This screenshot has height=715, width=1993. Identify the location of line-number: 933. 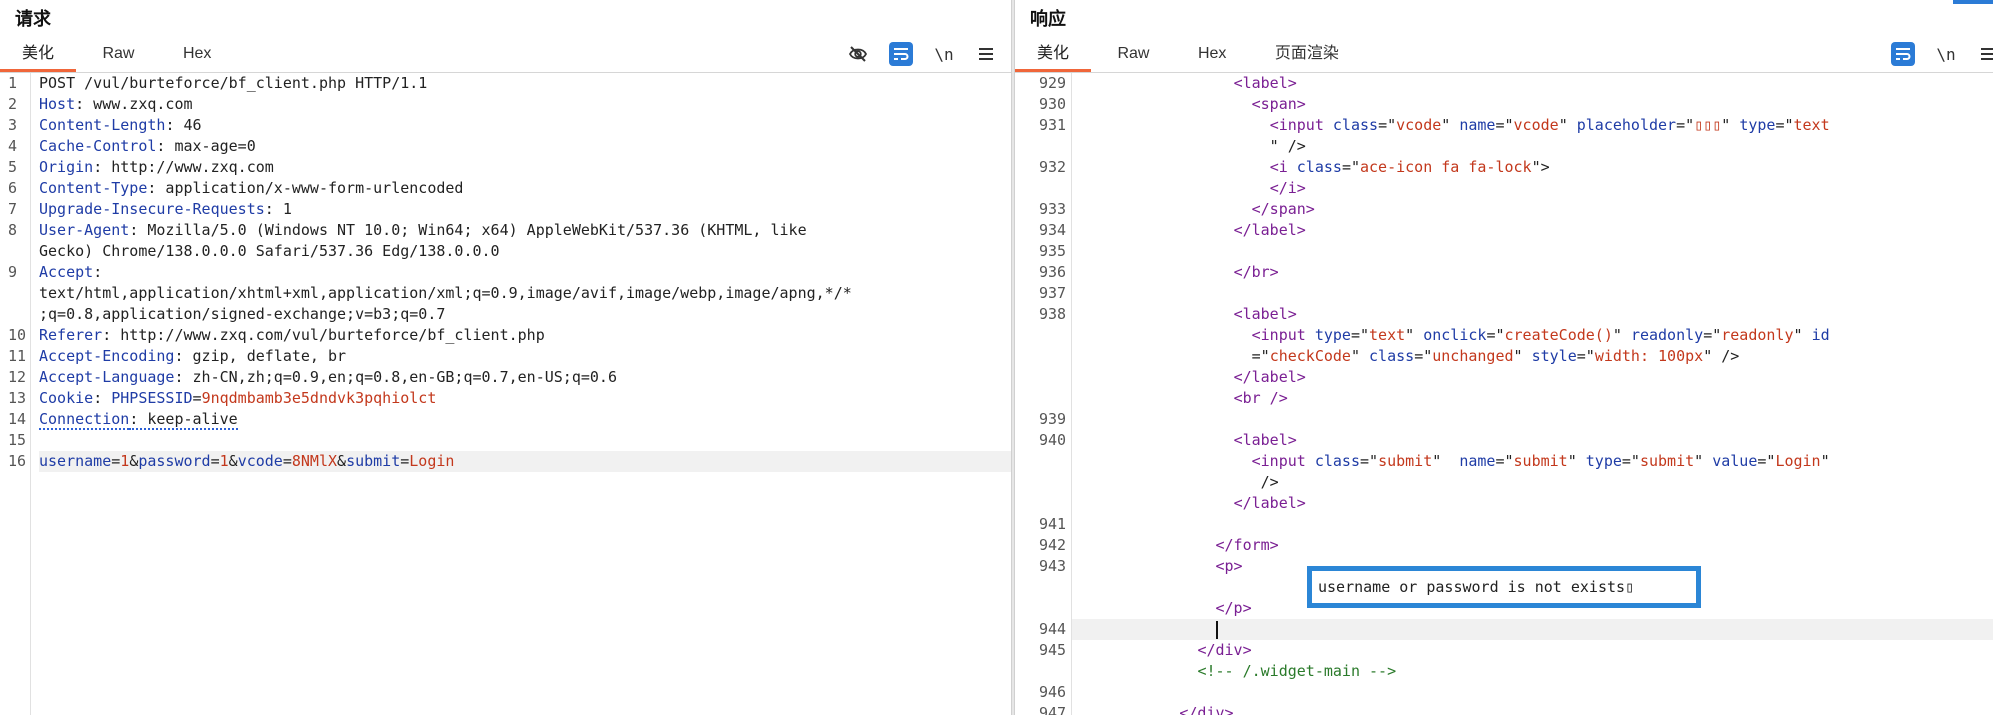
(1053, 209).